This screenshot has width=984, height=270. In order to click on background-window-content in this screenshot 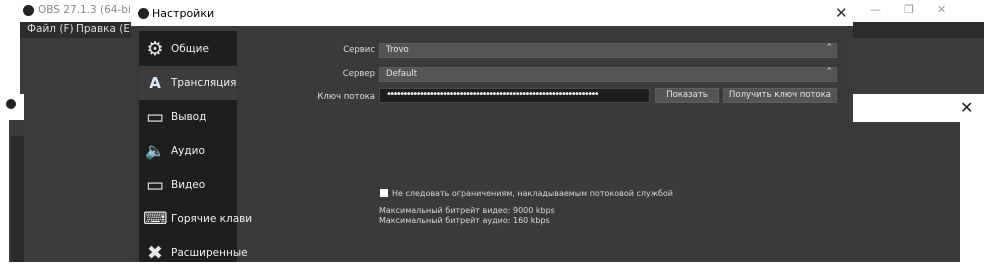, I will do `click(906, 192)`.